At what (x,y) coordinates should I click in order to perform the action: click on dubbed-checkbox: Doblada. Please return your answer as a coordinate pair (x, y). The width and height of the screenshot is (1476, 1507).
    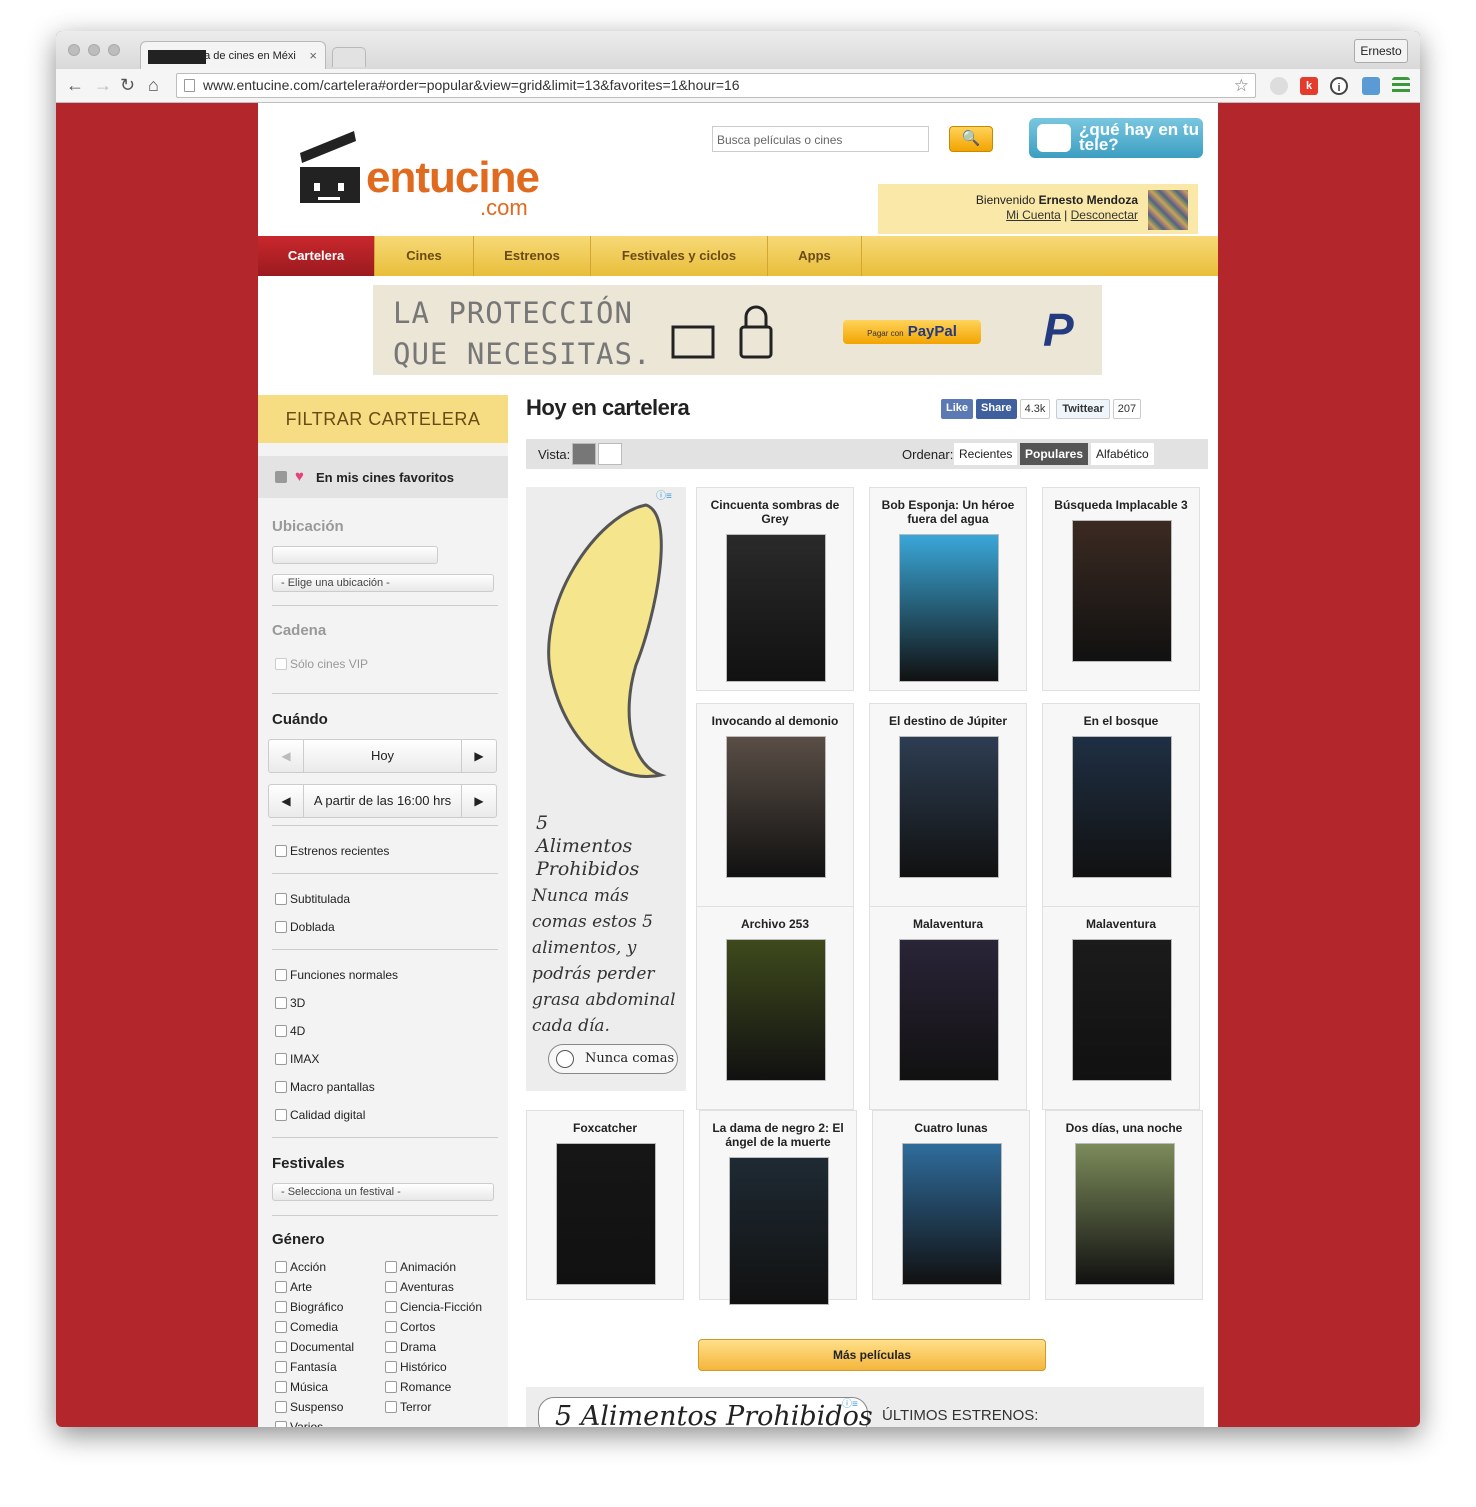
    Looking at the image, I should click on (303, 927).